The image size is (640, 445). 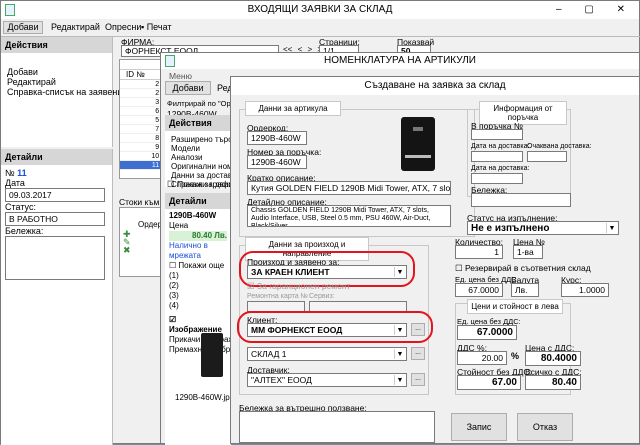 I want to click on main-add-button: Добави, so click(x=23, y=27).